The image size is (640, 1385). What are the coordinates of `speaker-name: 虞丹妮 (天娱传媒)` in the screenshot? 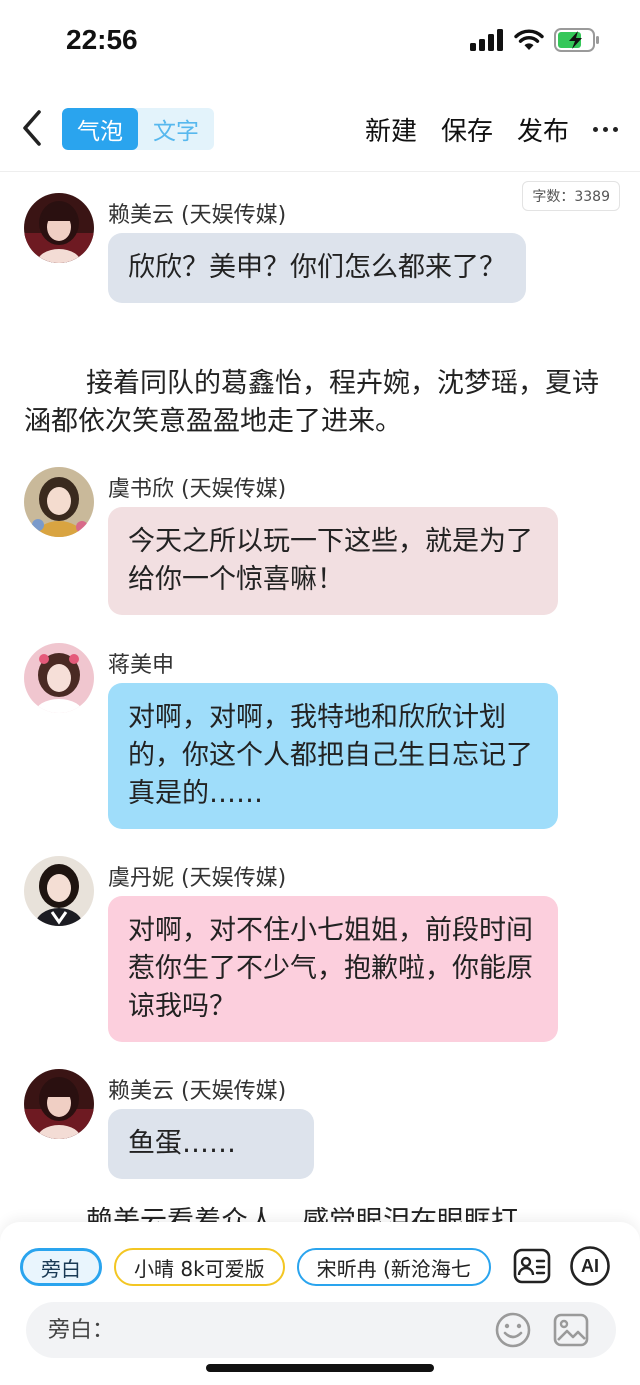 It's located at (197, 878).